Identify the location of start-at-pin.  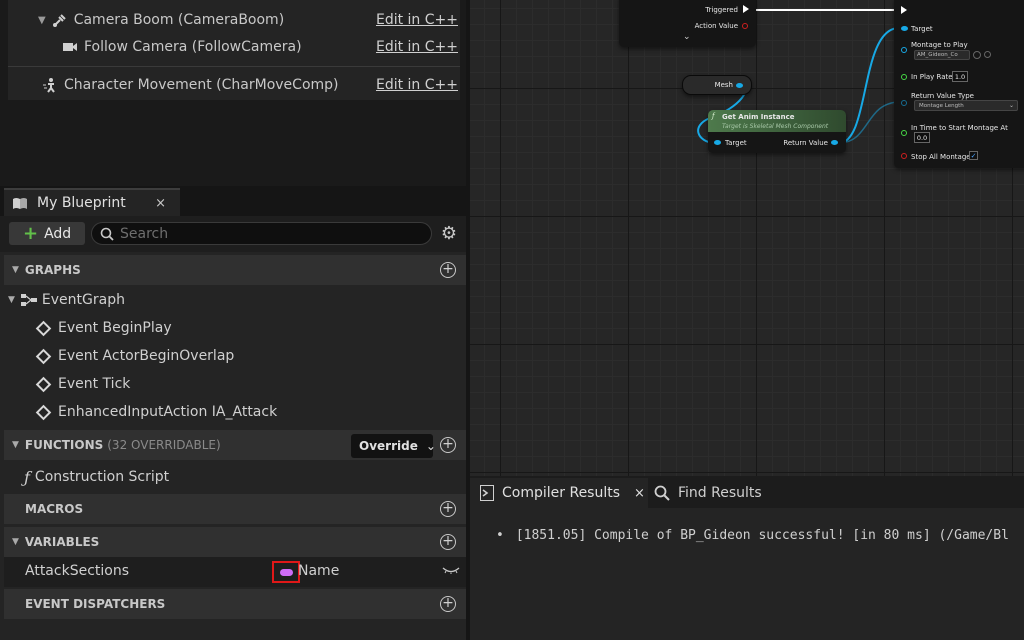
(904, 133).